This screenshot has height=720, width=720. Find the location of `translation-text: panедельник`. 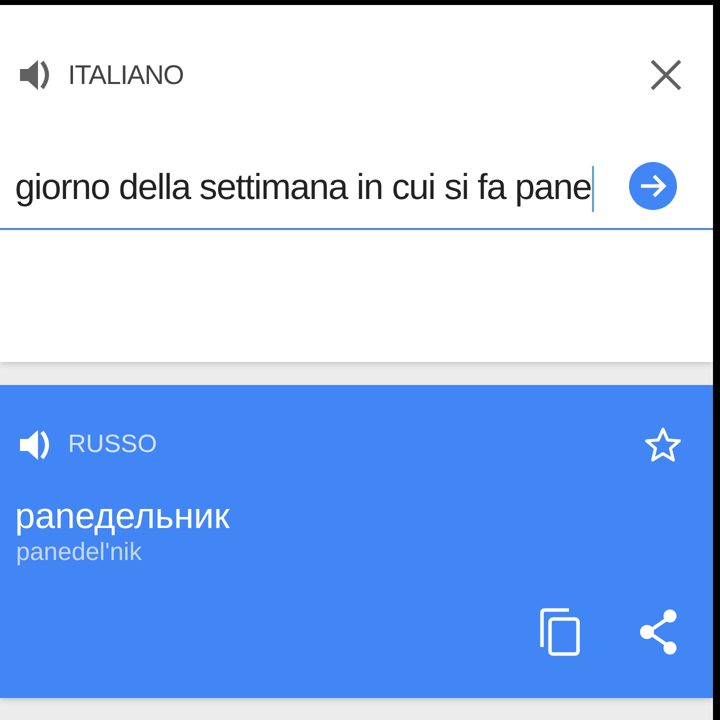

translation-text: panедельник is located at coordinates (122, 516).